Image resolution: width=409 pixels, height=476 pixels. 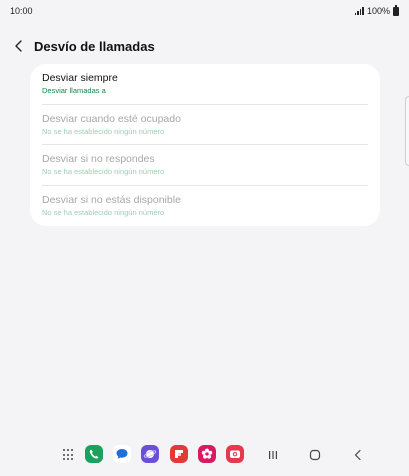 What do you see at coordinates (205, 84) in the screenshot?
I see `option-forward-always: Desviar siempre Desviar llamadas a` at bounding box center [205, 84].